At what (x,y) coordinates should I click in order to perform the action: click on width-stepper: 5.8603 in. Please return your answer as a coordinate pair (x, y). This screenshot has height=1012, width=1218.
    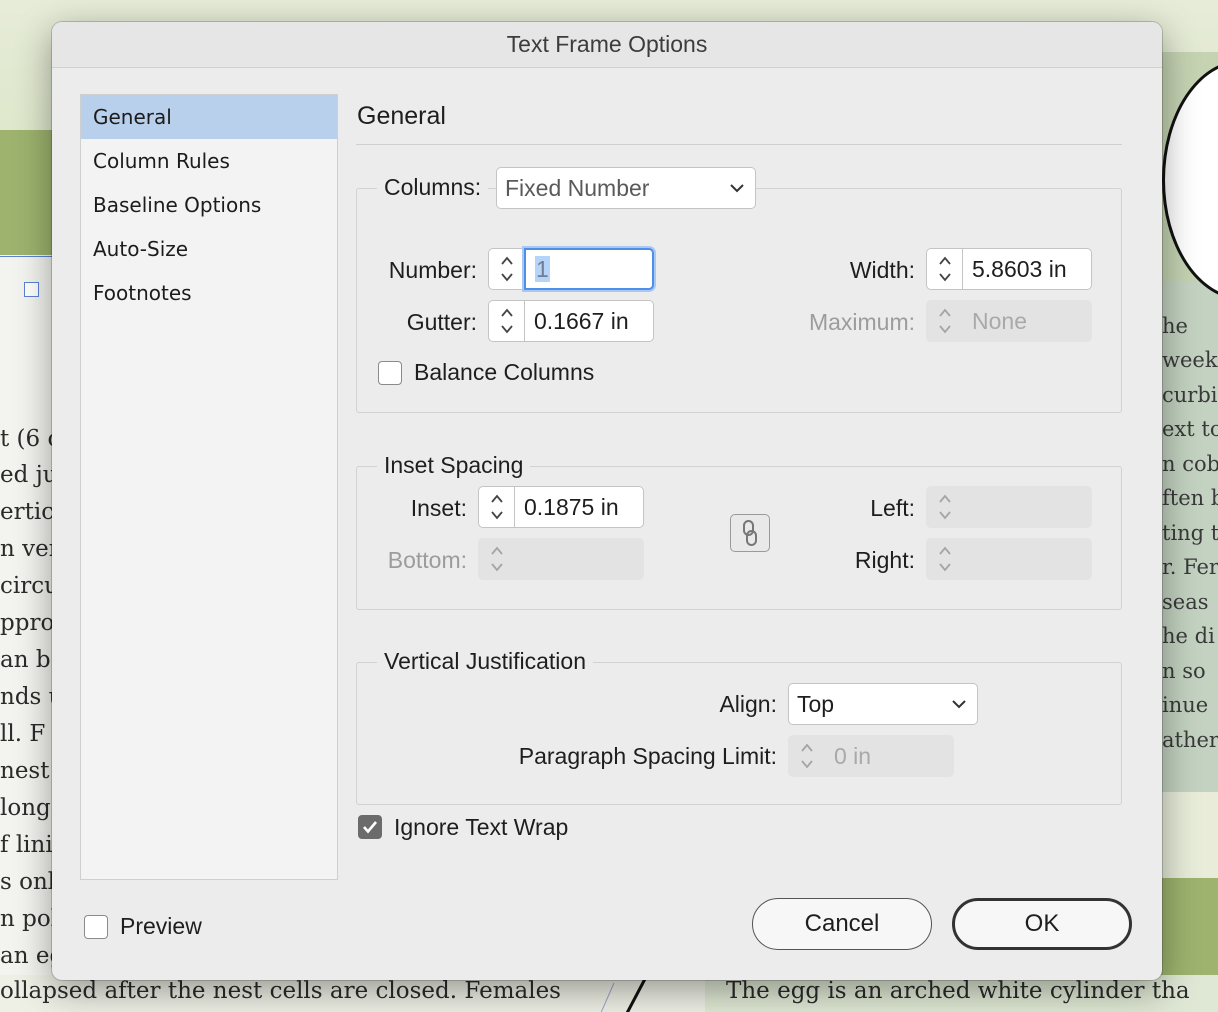
    Looking at the image, I should click on (1009, 269).